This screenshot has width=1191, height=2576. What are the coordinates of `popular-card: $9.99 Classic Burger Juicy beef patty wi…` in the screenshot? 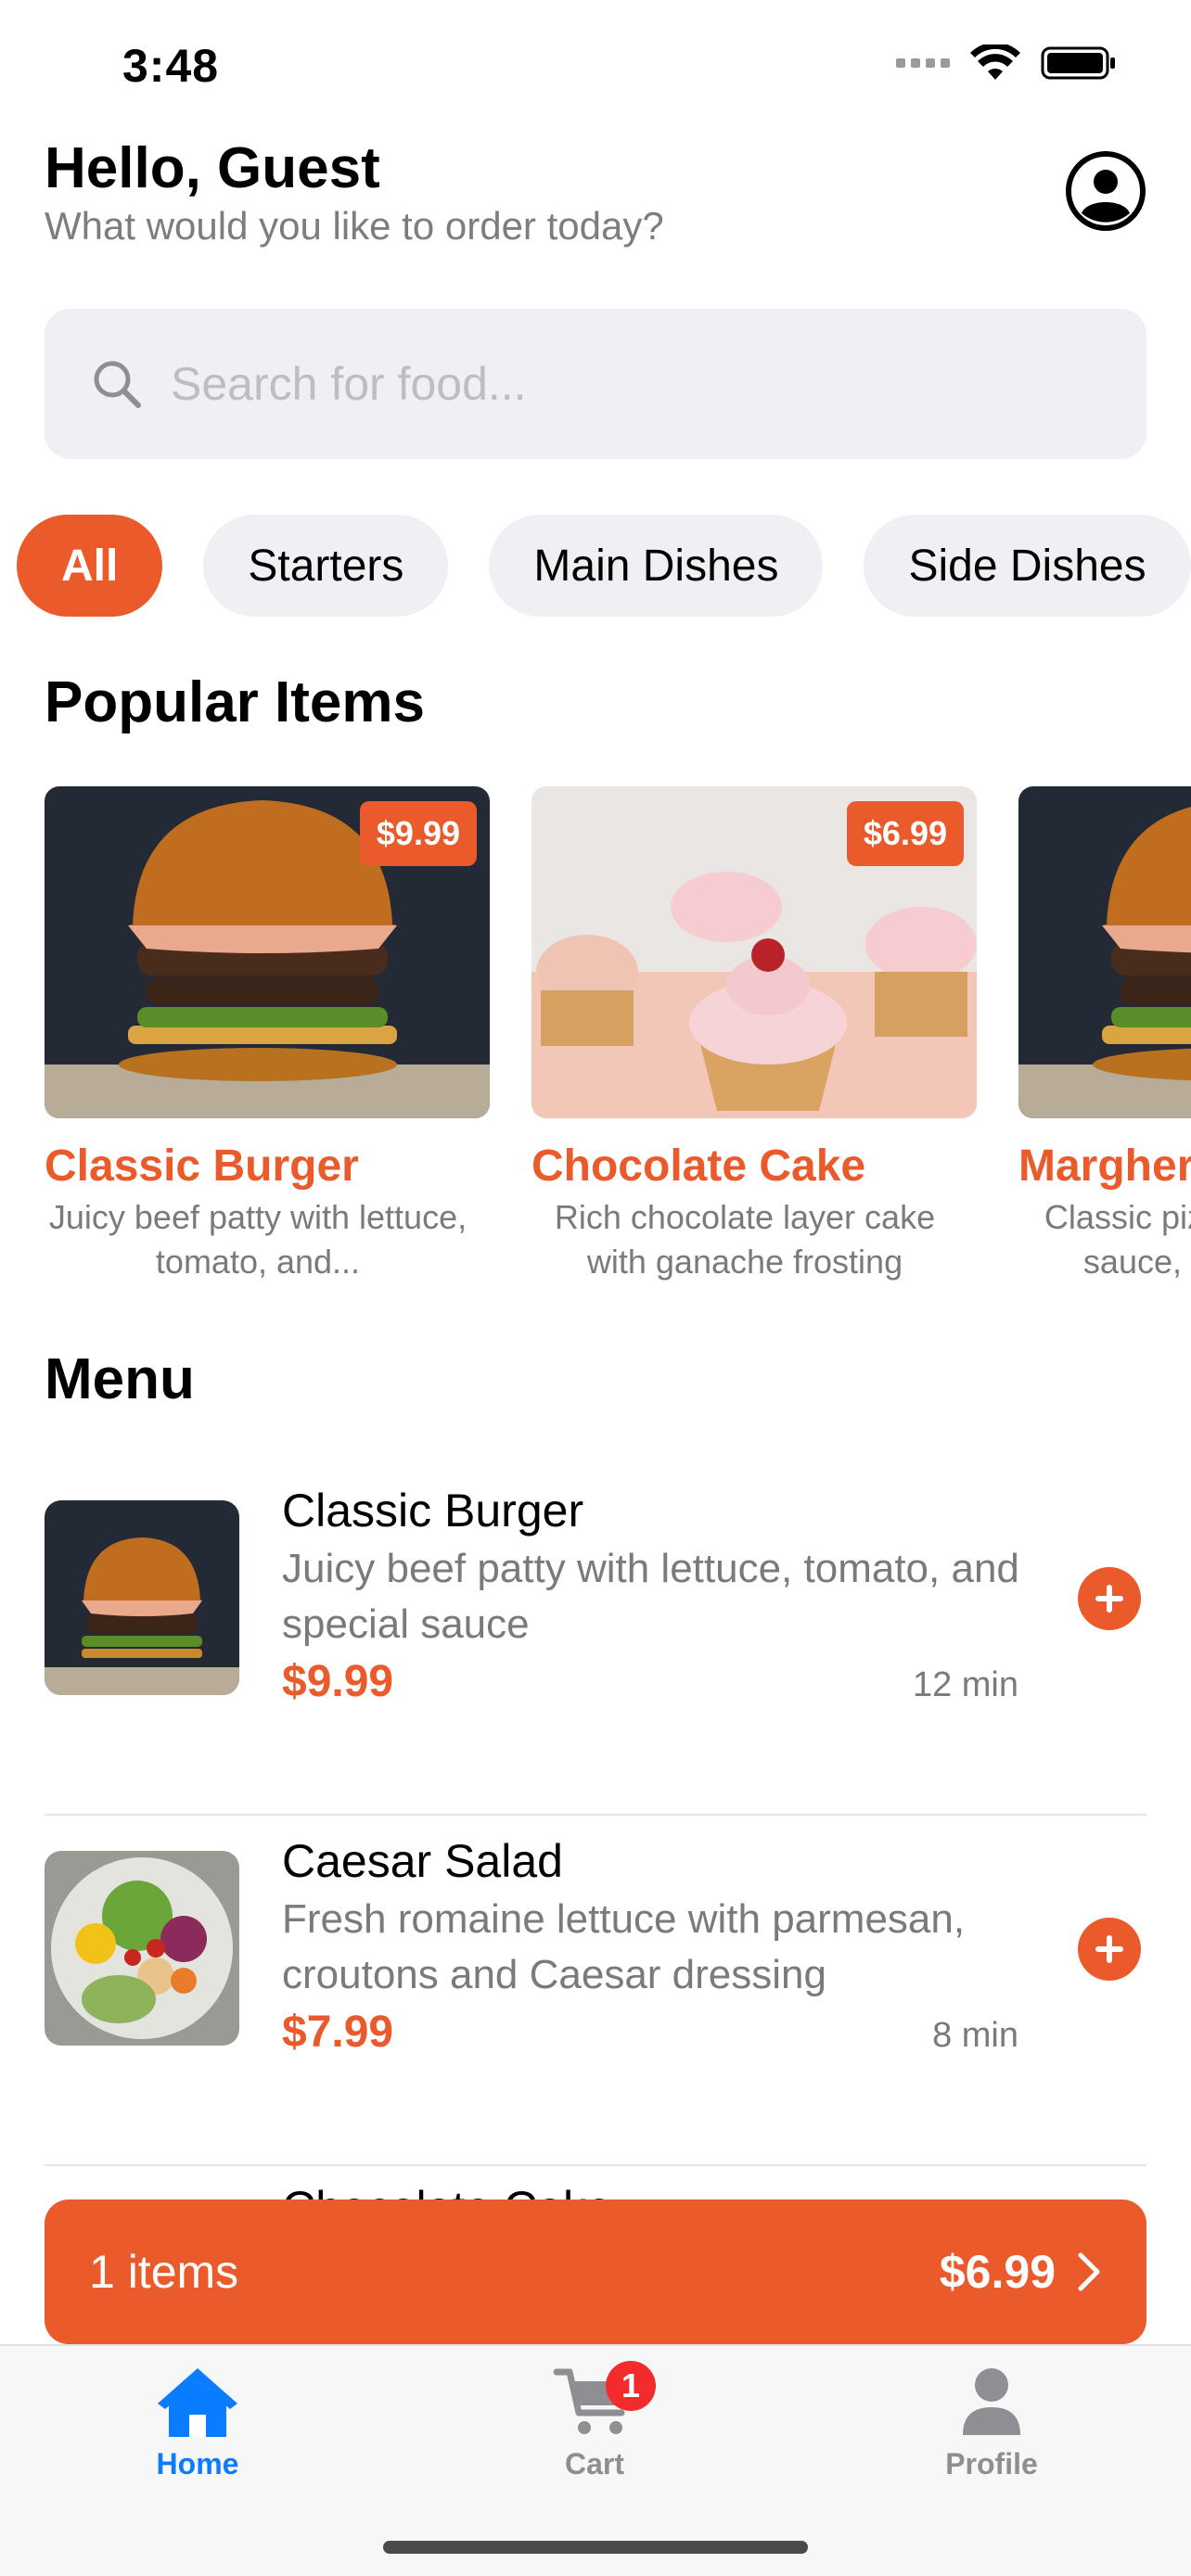 It's located at (267, 1036).